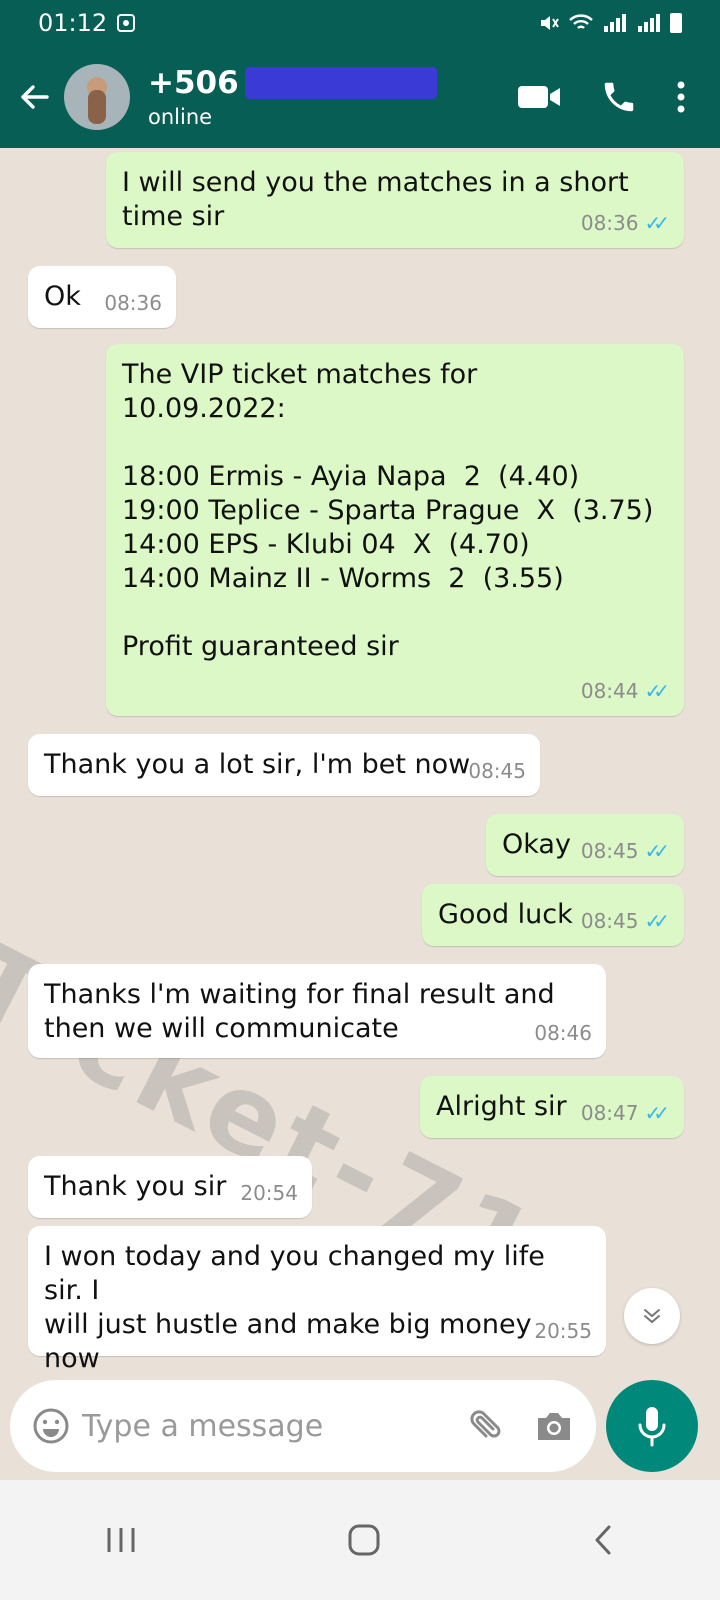 The image size is (720, 1600). What do you see at coordinates (170, 1187) in the screenshot?
I see `message-bubble: Thank you sir 20:54` at bounding box center [170, 1187].